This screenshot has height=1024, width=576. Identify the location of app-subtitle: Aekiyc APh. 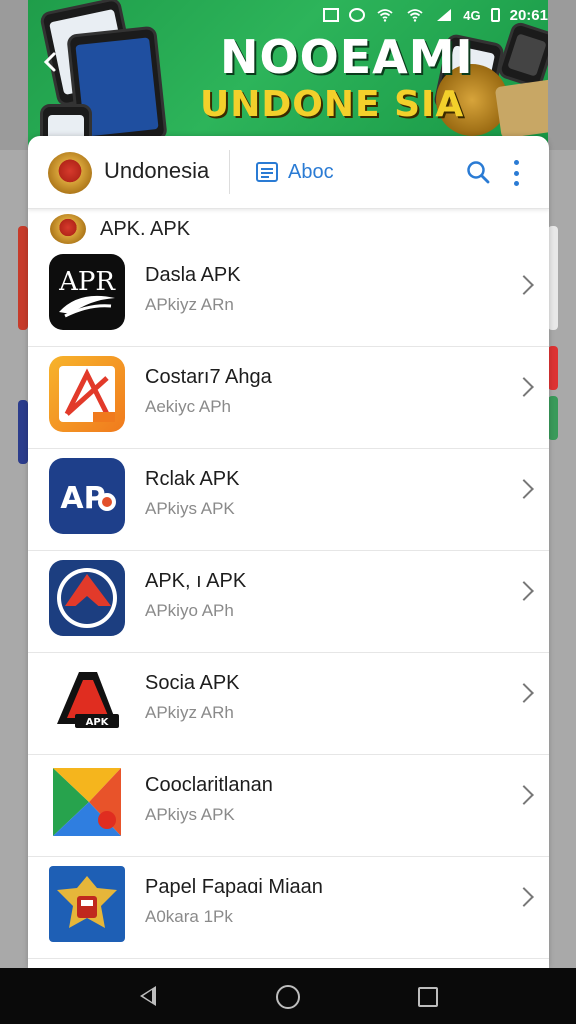
(188, 406).